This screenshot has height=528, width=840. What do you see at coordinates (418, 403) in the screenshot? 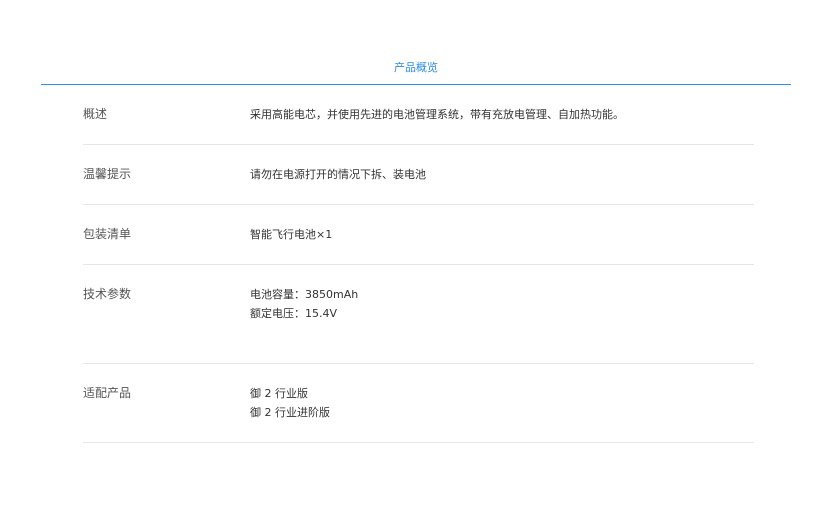
I see `spec-row-compatible-products: 适配产品 御 2 行业版 御 2 行业进阶版` at bounding box center [418, 403].